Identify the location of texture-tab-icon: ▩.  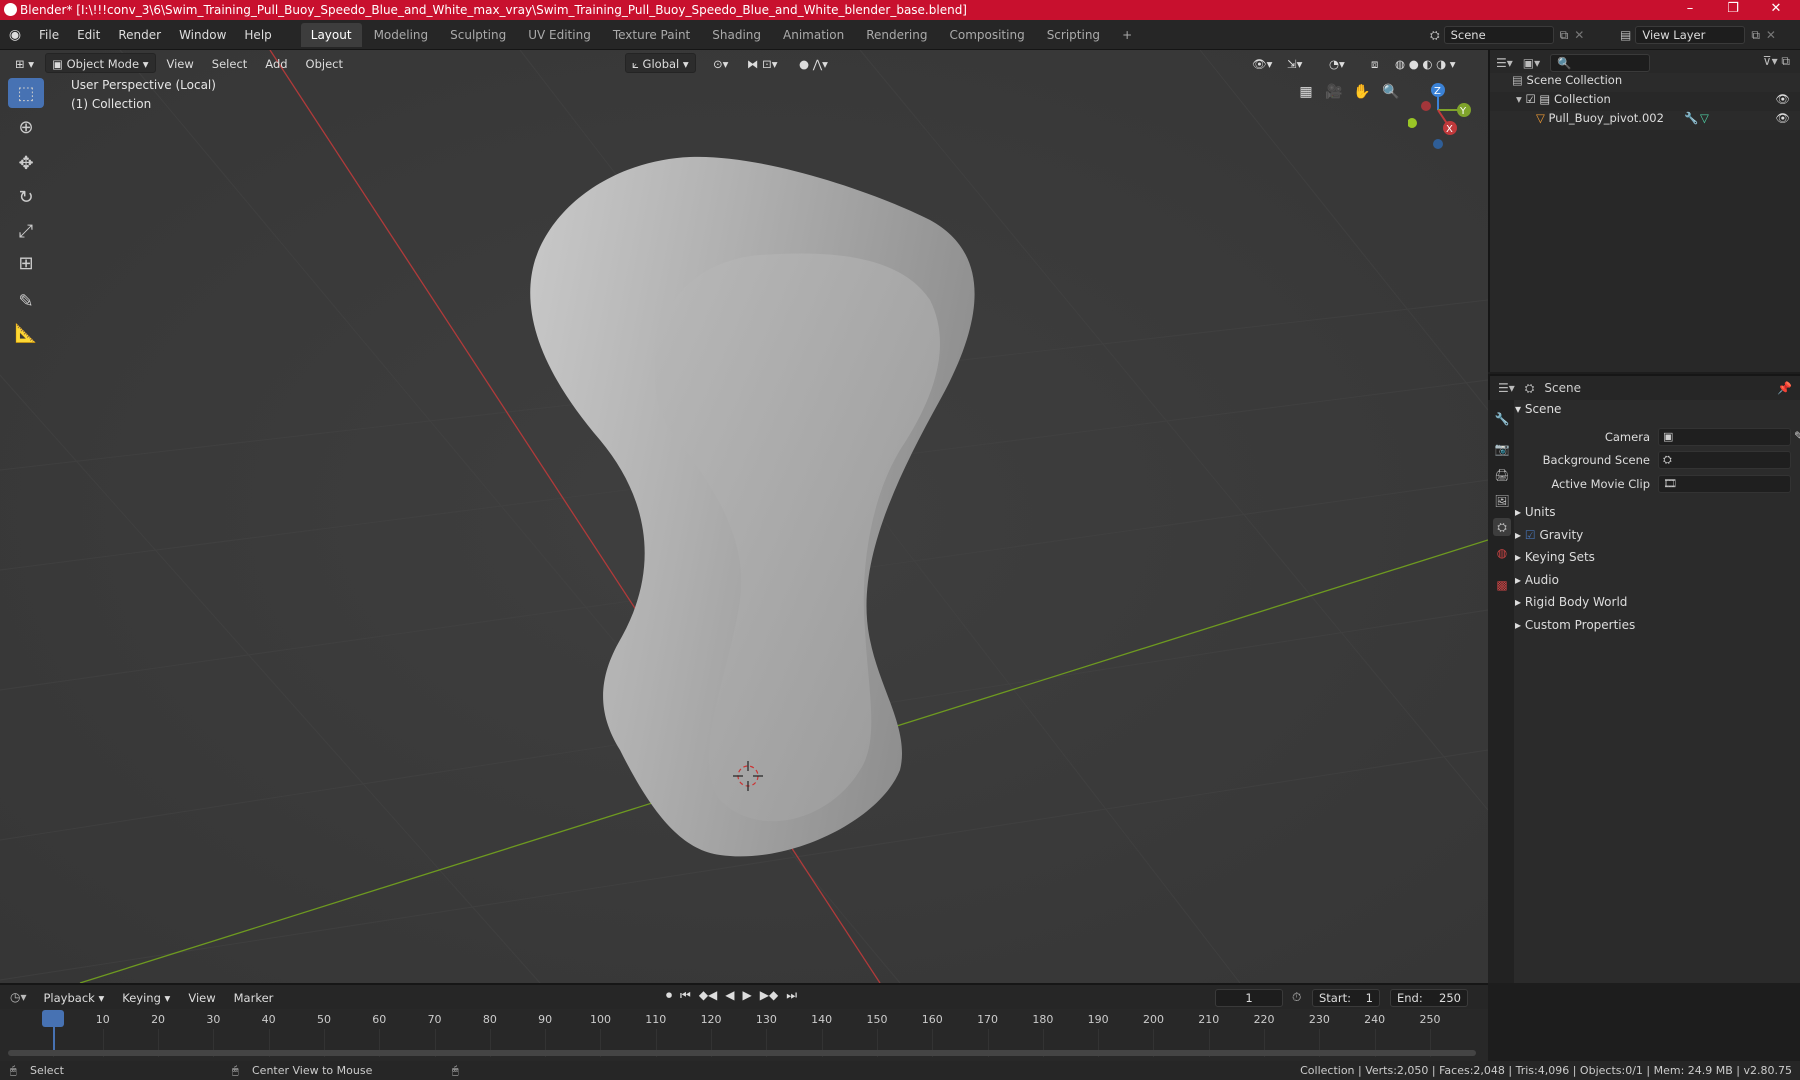
(1502, 585).